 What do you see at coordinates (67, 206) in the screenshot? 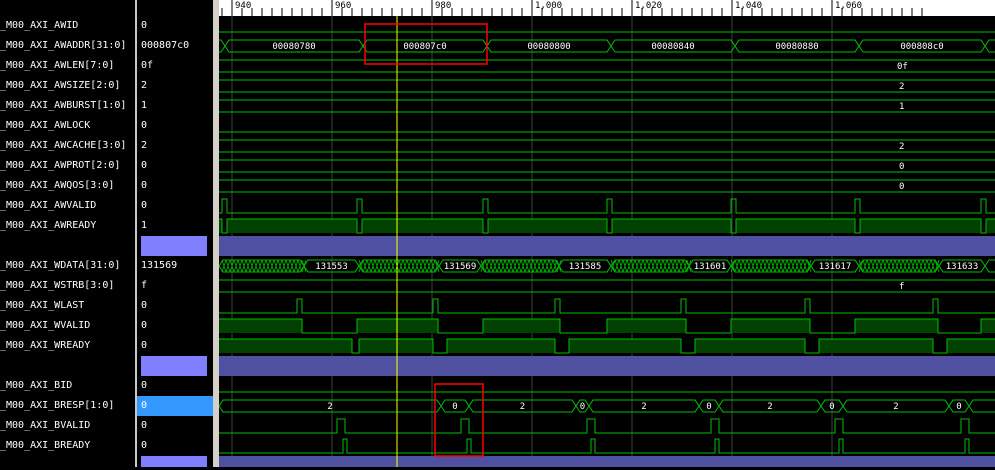
I see `signal-name-awvalid: _M00_AXI_AWVALID` at bounding box center [67, 206].